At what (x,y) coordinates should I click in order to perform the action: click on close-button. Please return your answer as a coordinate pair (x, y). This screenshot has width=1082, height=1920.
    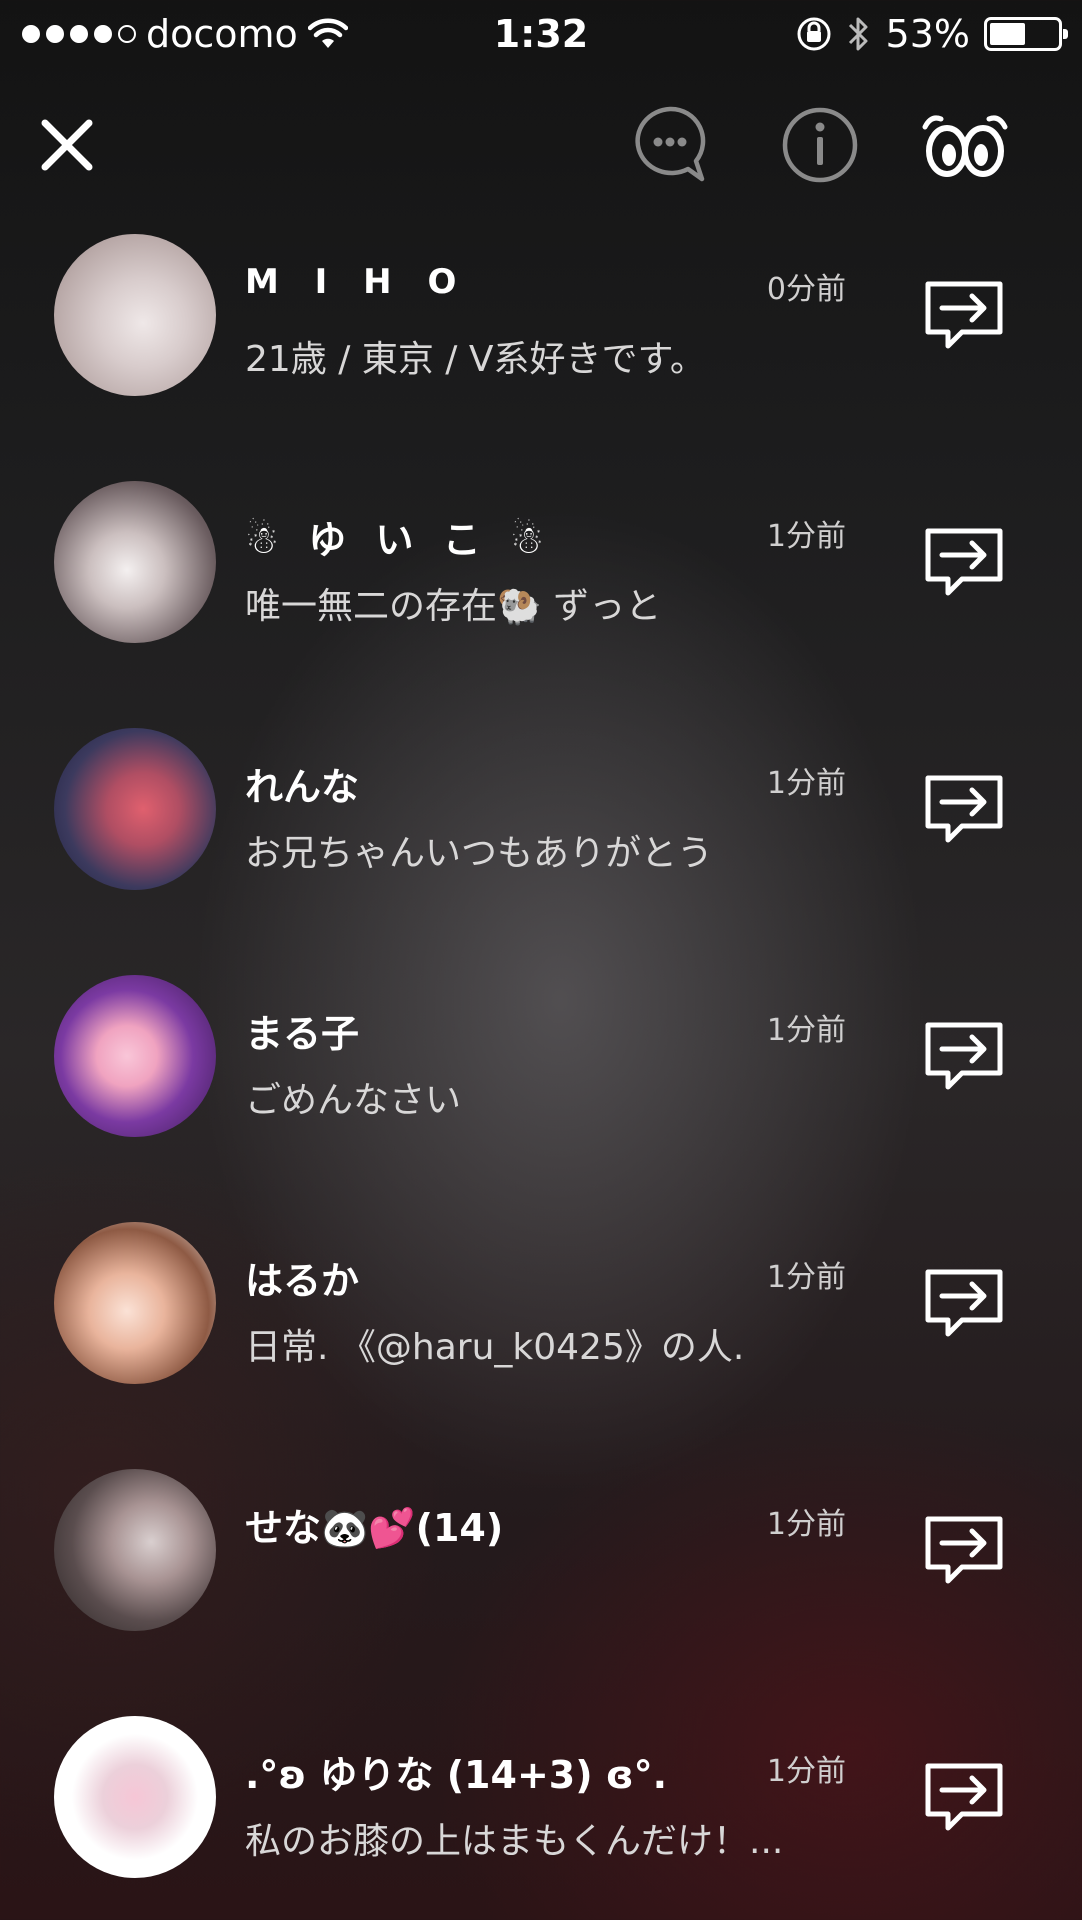
    Looking at the image, I should click on (67, 145).